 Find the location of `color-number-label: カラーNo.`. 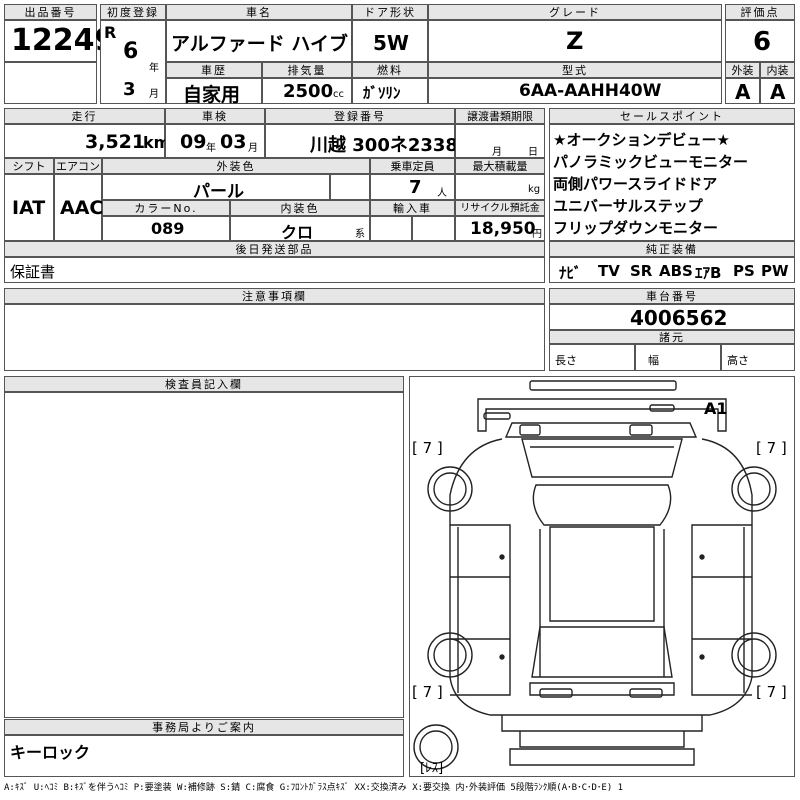

color-number-label: カラーNo. is located at coordinates (166, 208).